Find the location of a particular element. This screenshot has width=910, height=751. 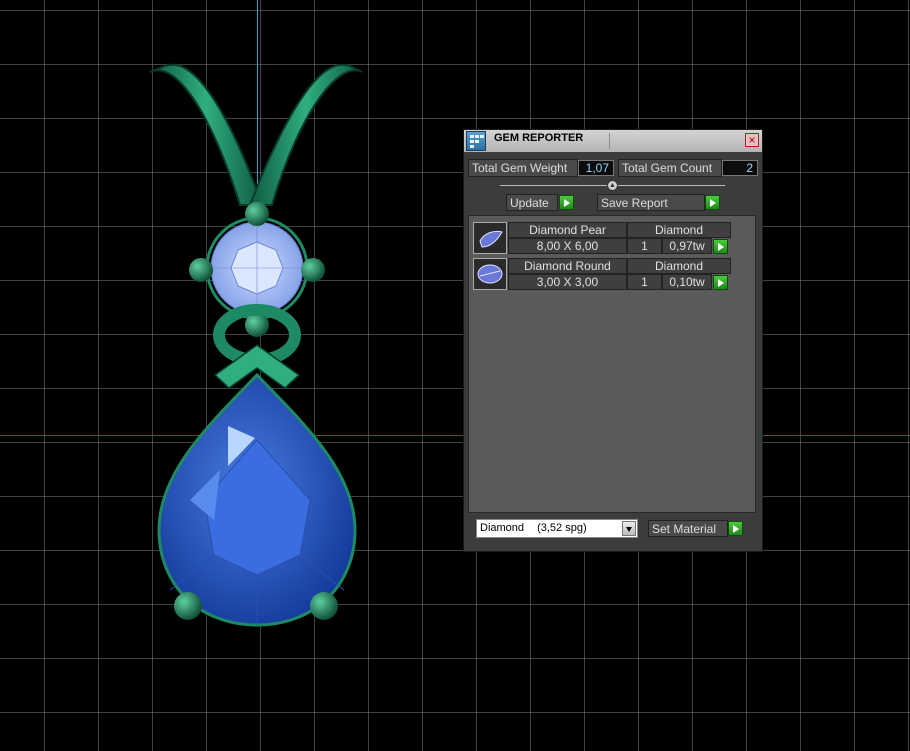

chevron-down-icon is located at coordinates (629, 528).